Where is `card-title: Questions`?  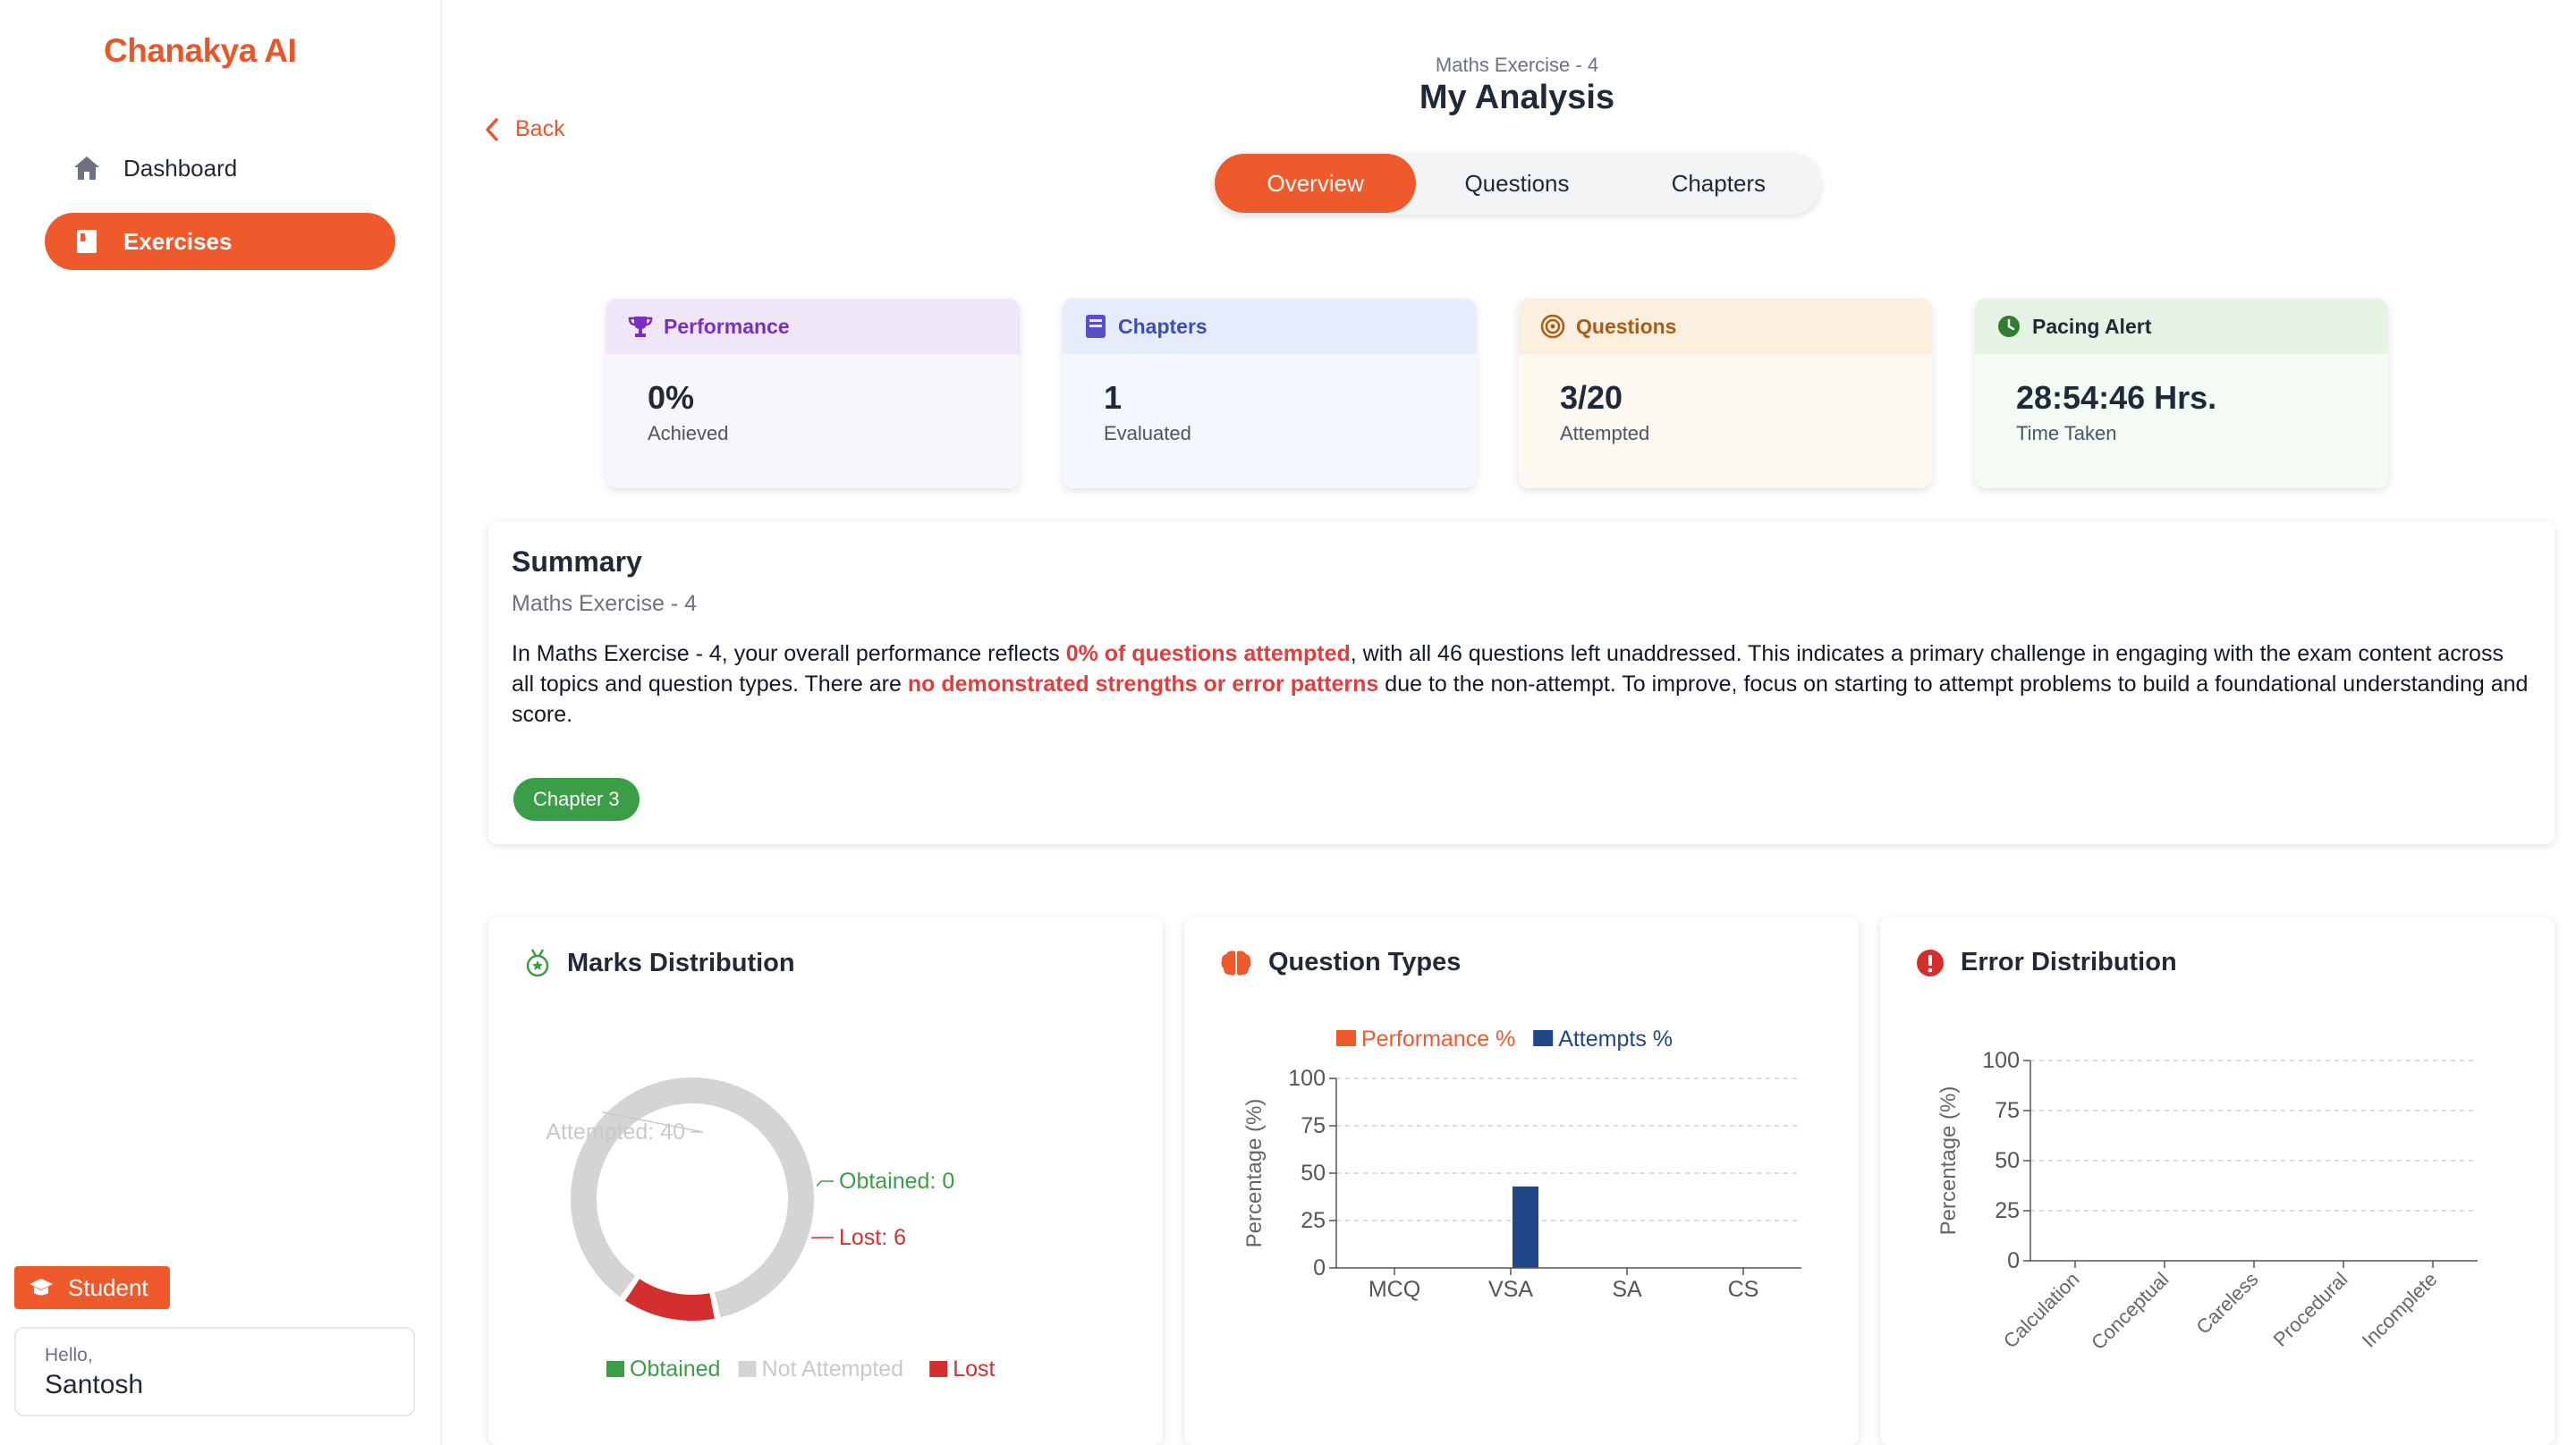 card-title: Questions is located at coordinates (1626, 326).